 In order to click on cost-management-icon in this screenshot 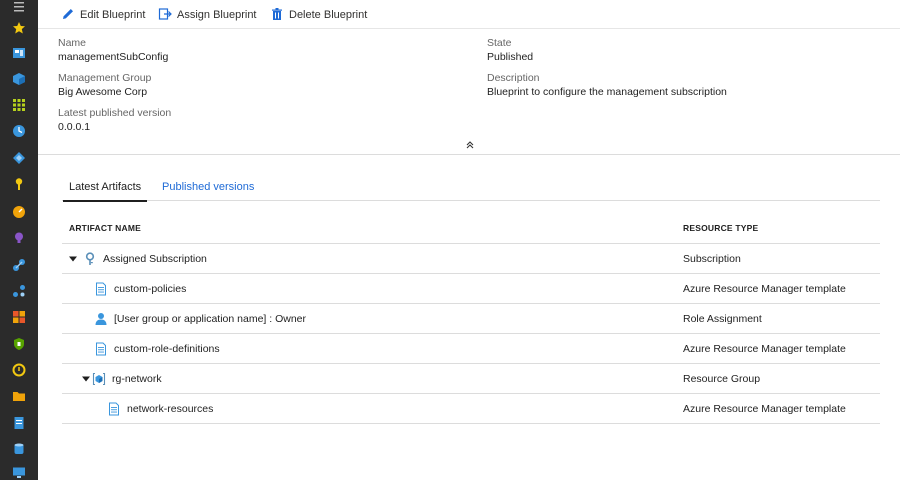, I will do `click(19, 370)`.